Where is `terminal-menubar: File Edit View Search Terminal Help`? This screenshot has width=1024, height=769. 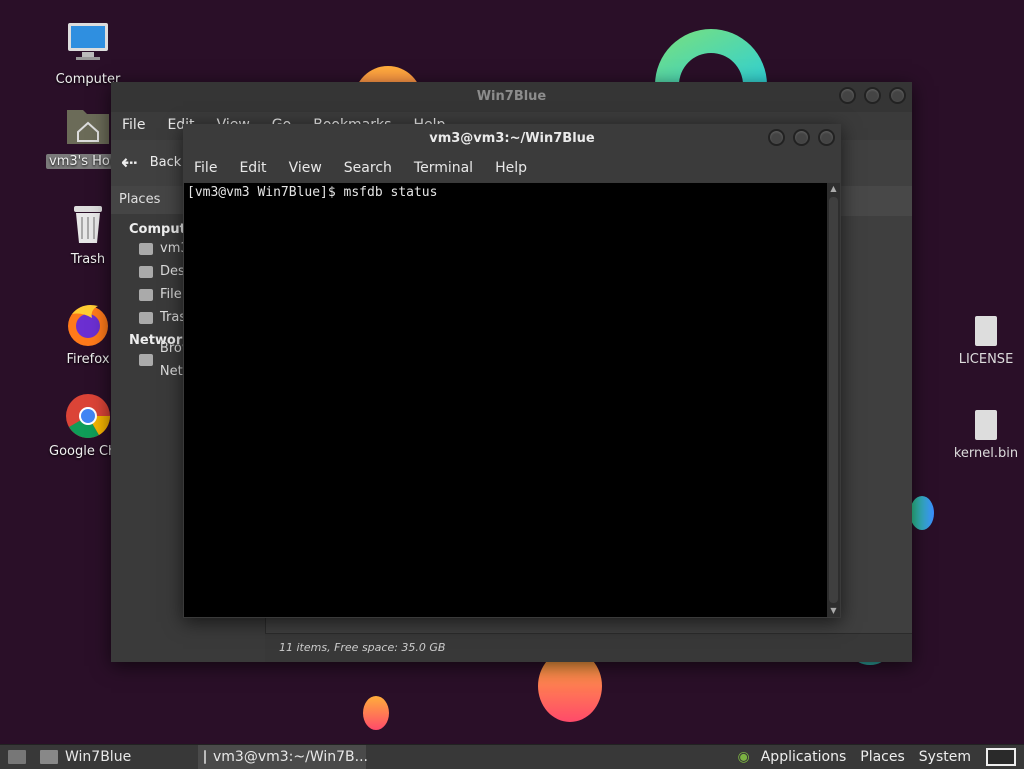
terminal-menubar: File Edit View Search Terminal Help is located at coordinates (512, 168).